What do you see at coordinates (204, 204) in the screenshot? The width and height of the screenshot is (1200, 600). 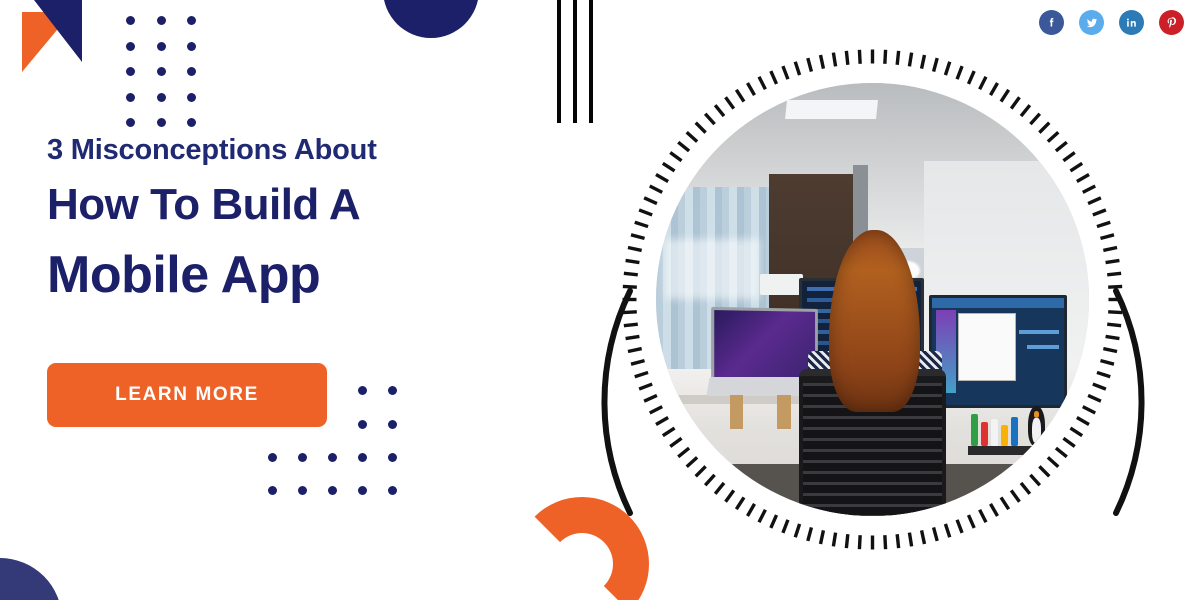 I see `headline-line-1: How To Build A` at bounding box center [204, 204].